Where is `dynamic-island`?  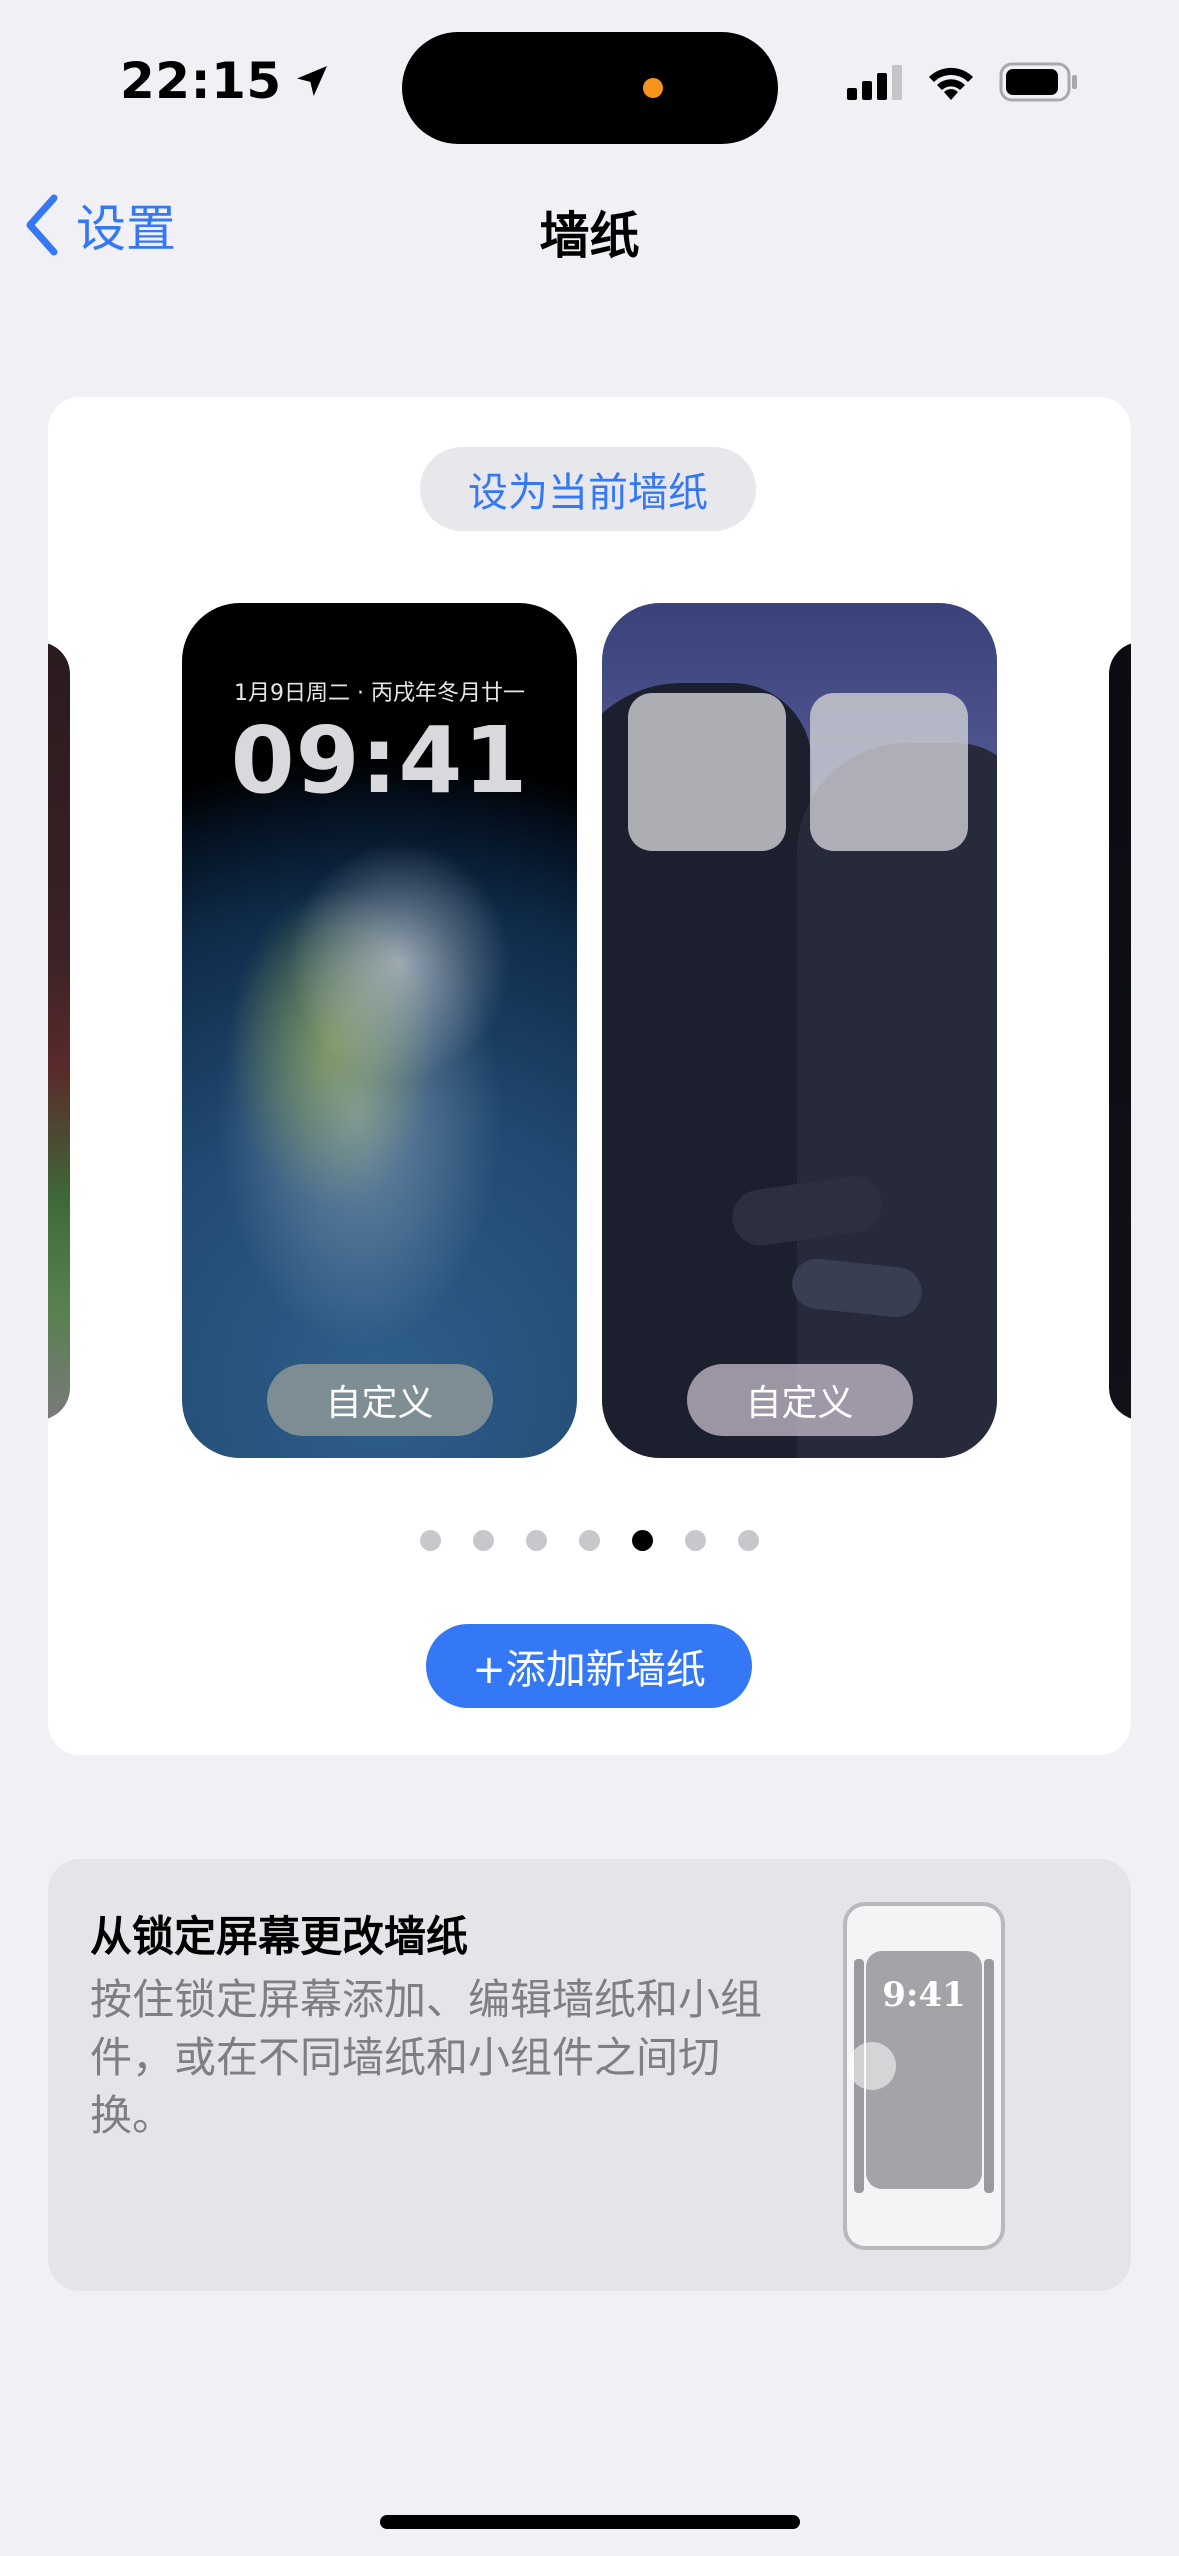 dynamic-island is located at coordinates (590, 88).